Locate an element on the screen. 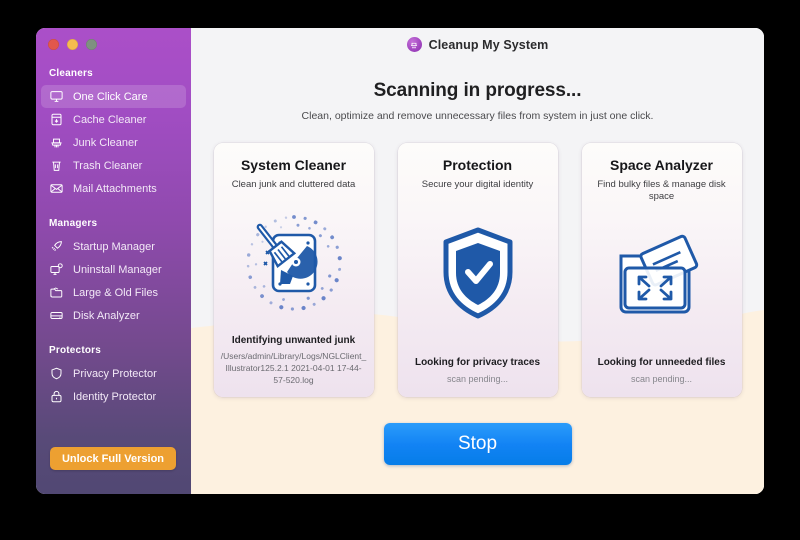 The image size is (800, 540). card-title: Protection is located at coordinates (477, 165).